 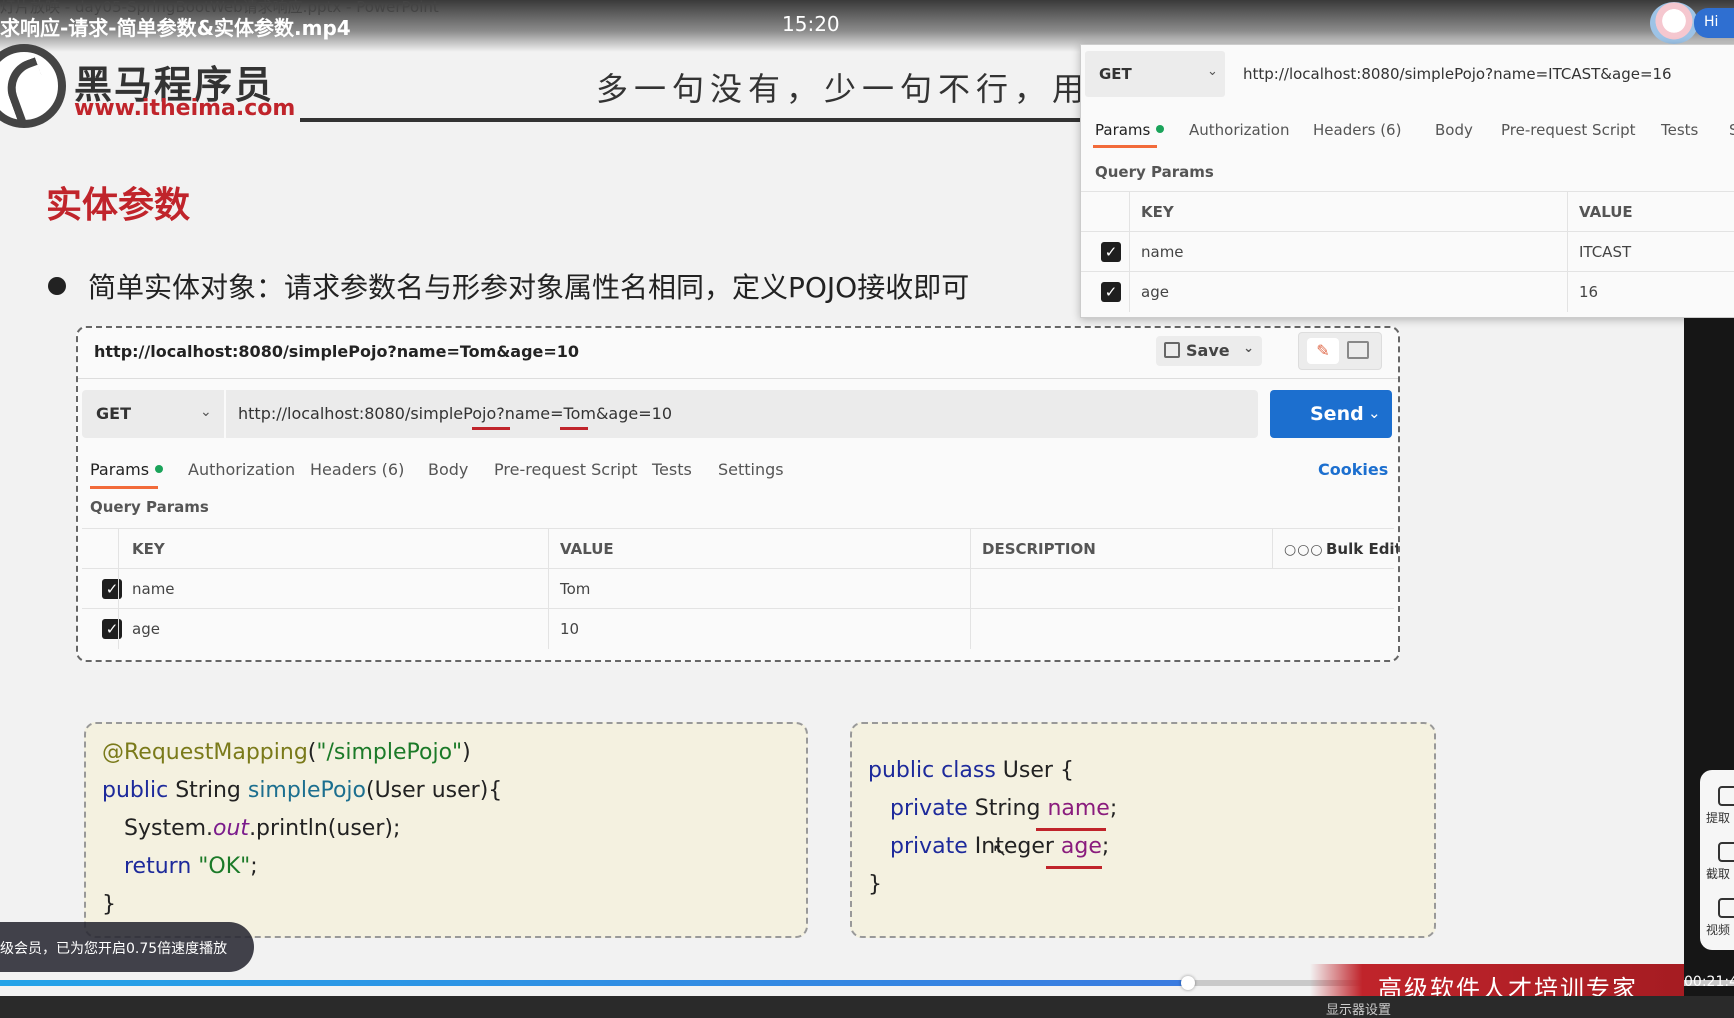 What do you see at coordinates (1034, 770) in the screenshot?
I see `code-token: User {` at bounding box center [1034, 770].